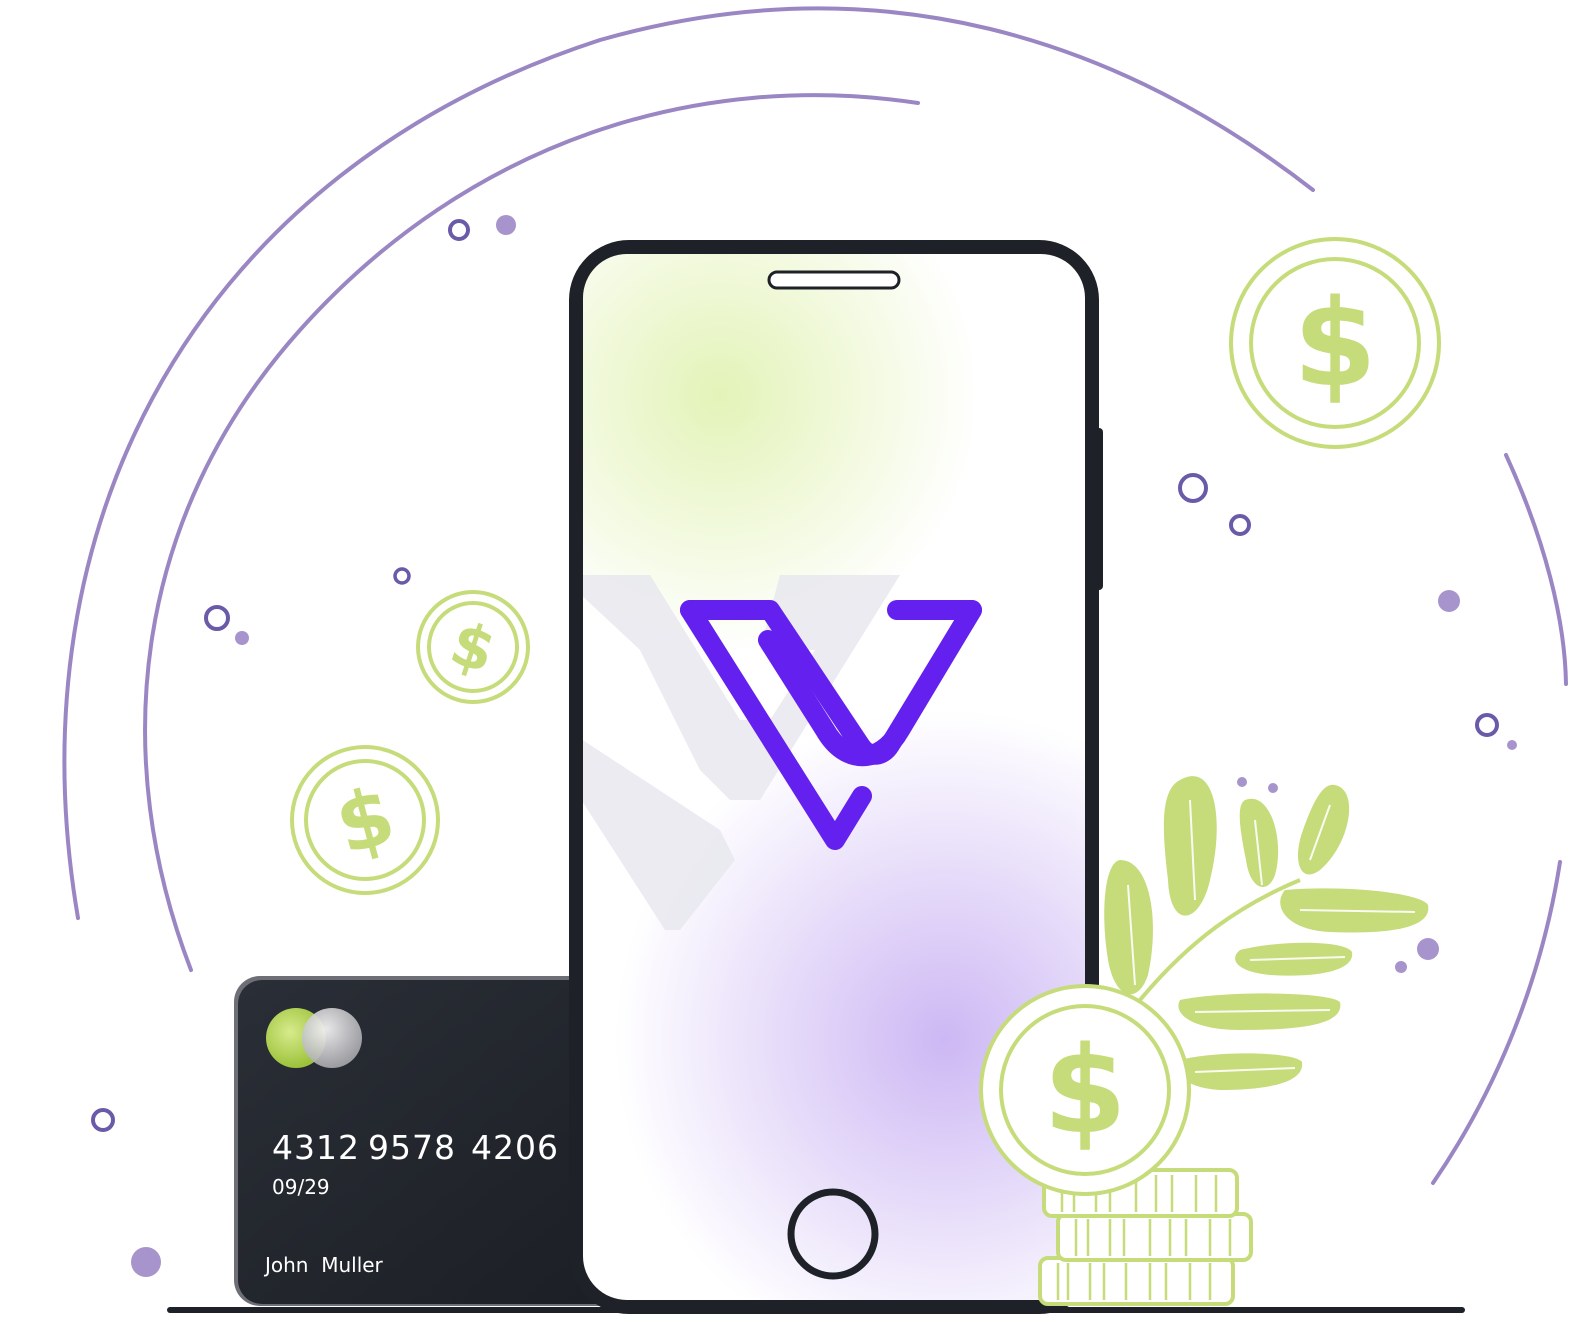  What do you see at coordinates (1536, 569) in the screenshot?
I see `right-arc-upper` at bounding box center [1536, 569].